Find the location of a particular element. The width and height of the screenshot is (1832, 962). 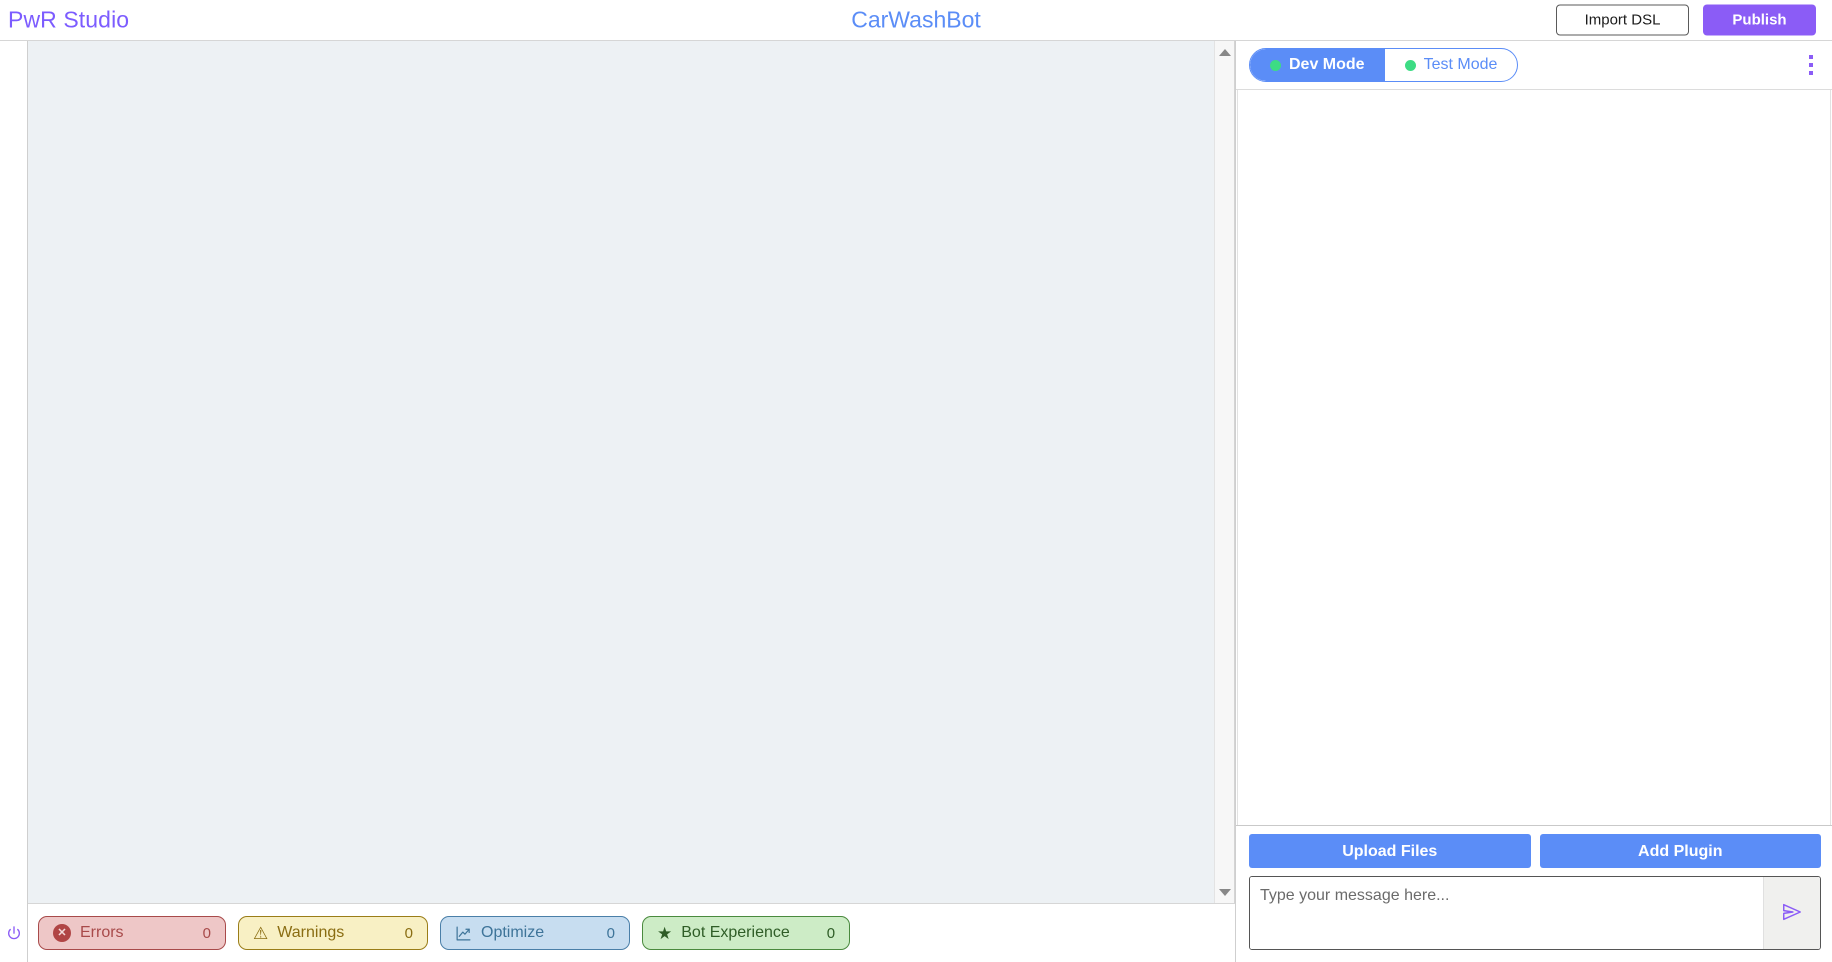

warning-triangle-icon: ⚠ is located at coordinates (261, 933).